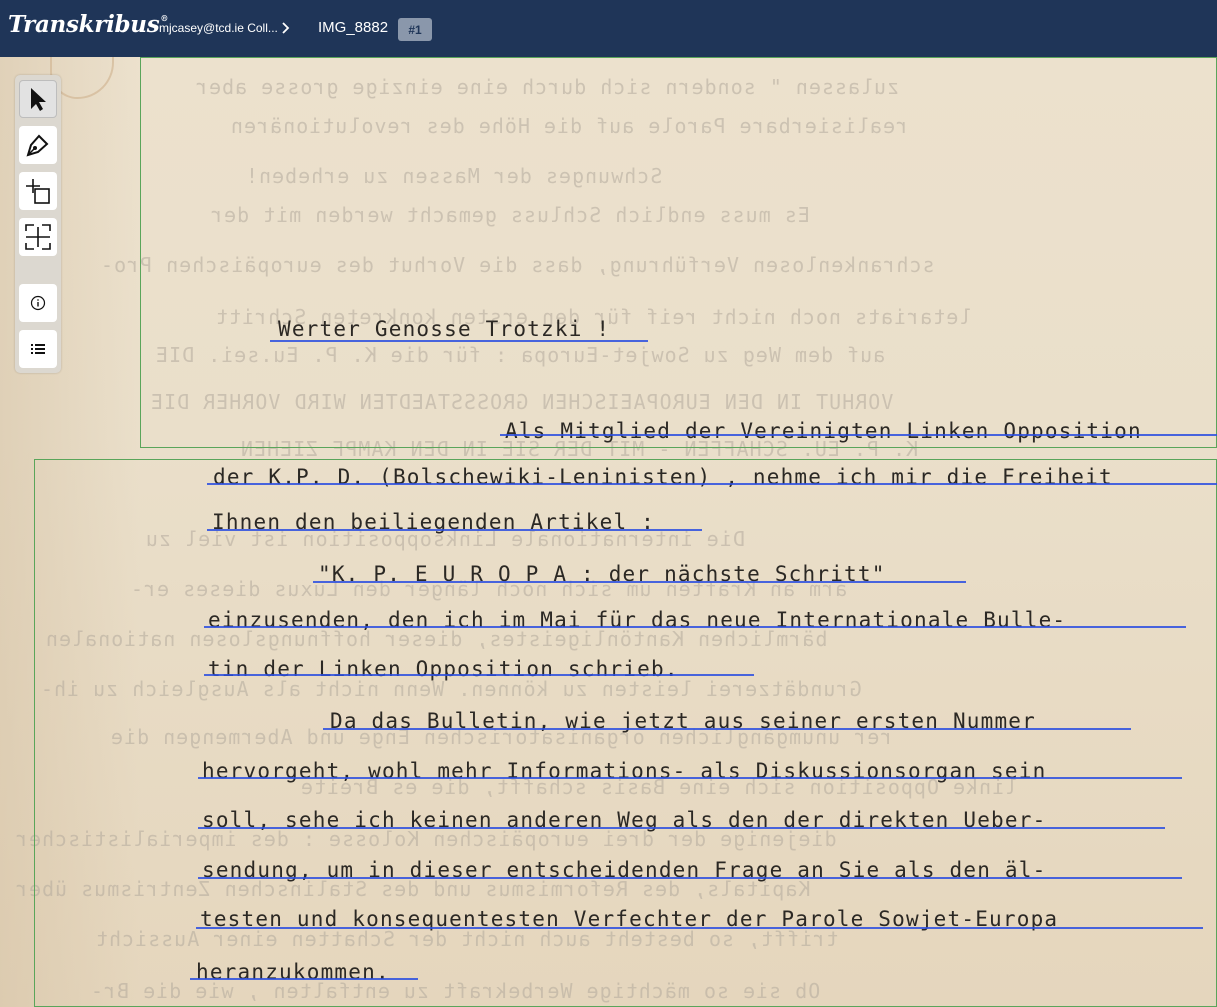  I want to click on text-line: Werter Genosse Trotzki !, so click(444, 329).